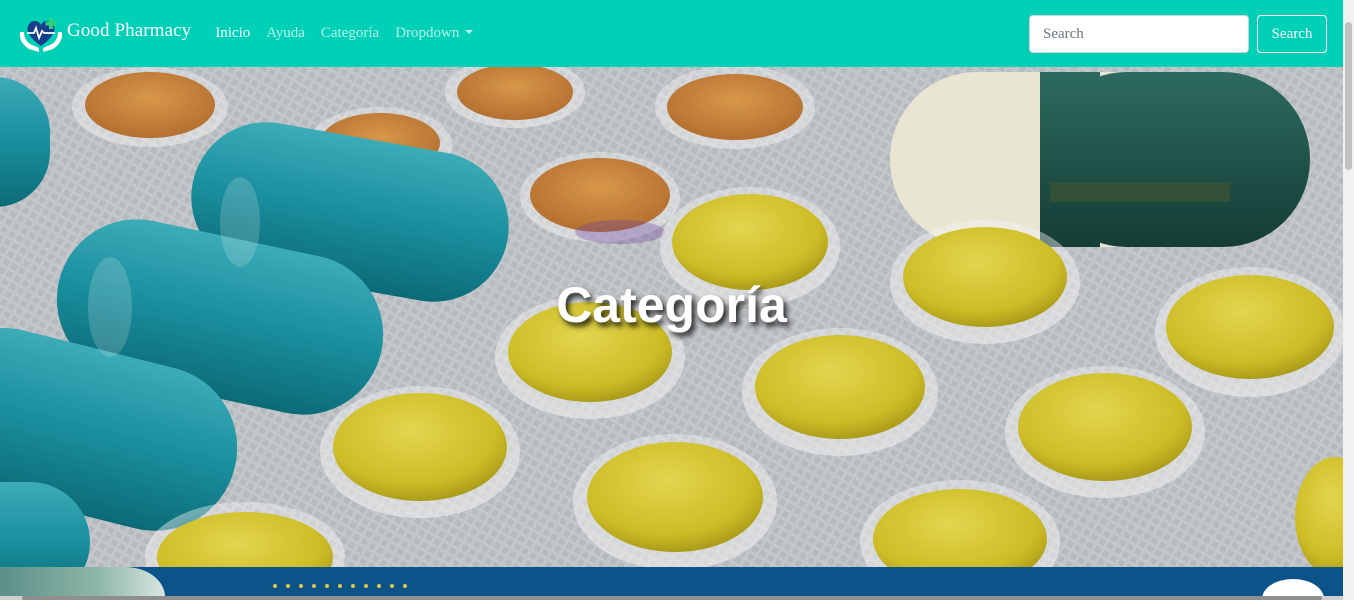  What do you see at coordinates (1348, 300) in the screenshot?
I see `vertical-scrollbar` at bounding box center [1348, 300].